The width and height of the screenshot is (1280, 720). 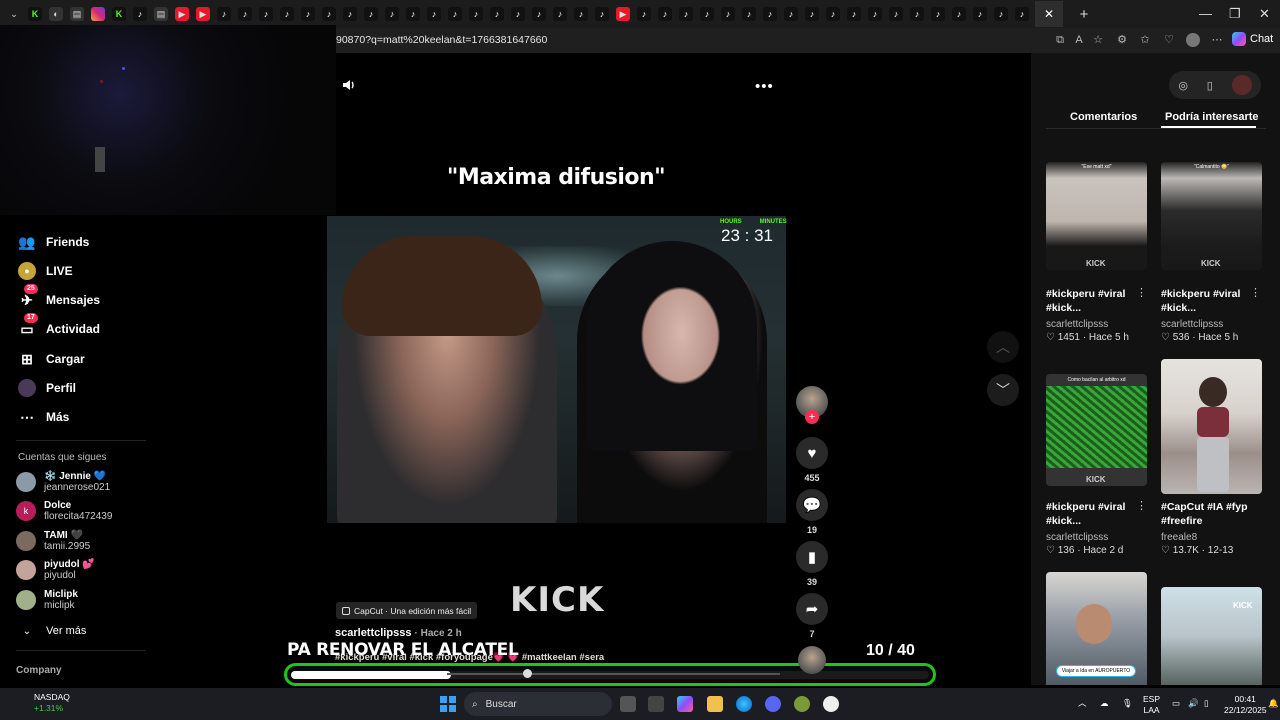 I want to click on extensions-icon: ⚙, so click(x=1122, y=40).